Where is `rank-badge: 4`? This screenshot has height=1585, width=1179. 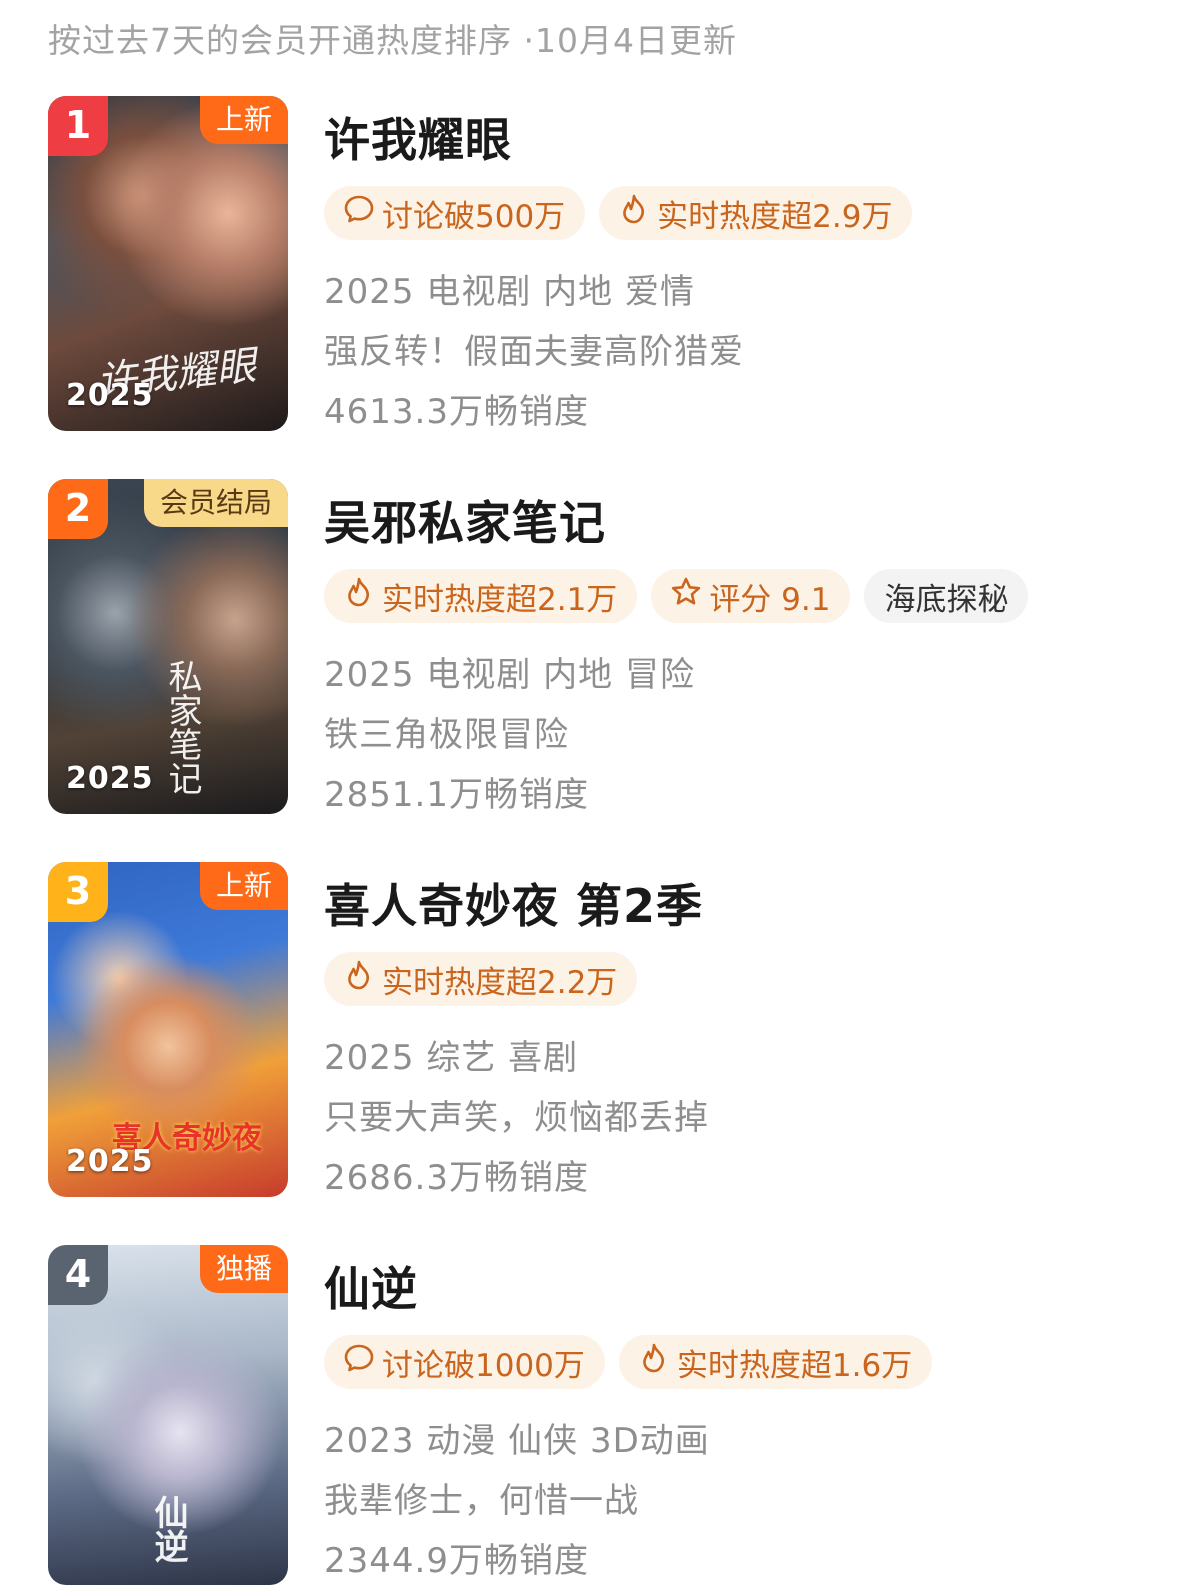 rank-badge: 4 is located at coordinates (78, 1275).